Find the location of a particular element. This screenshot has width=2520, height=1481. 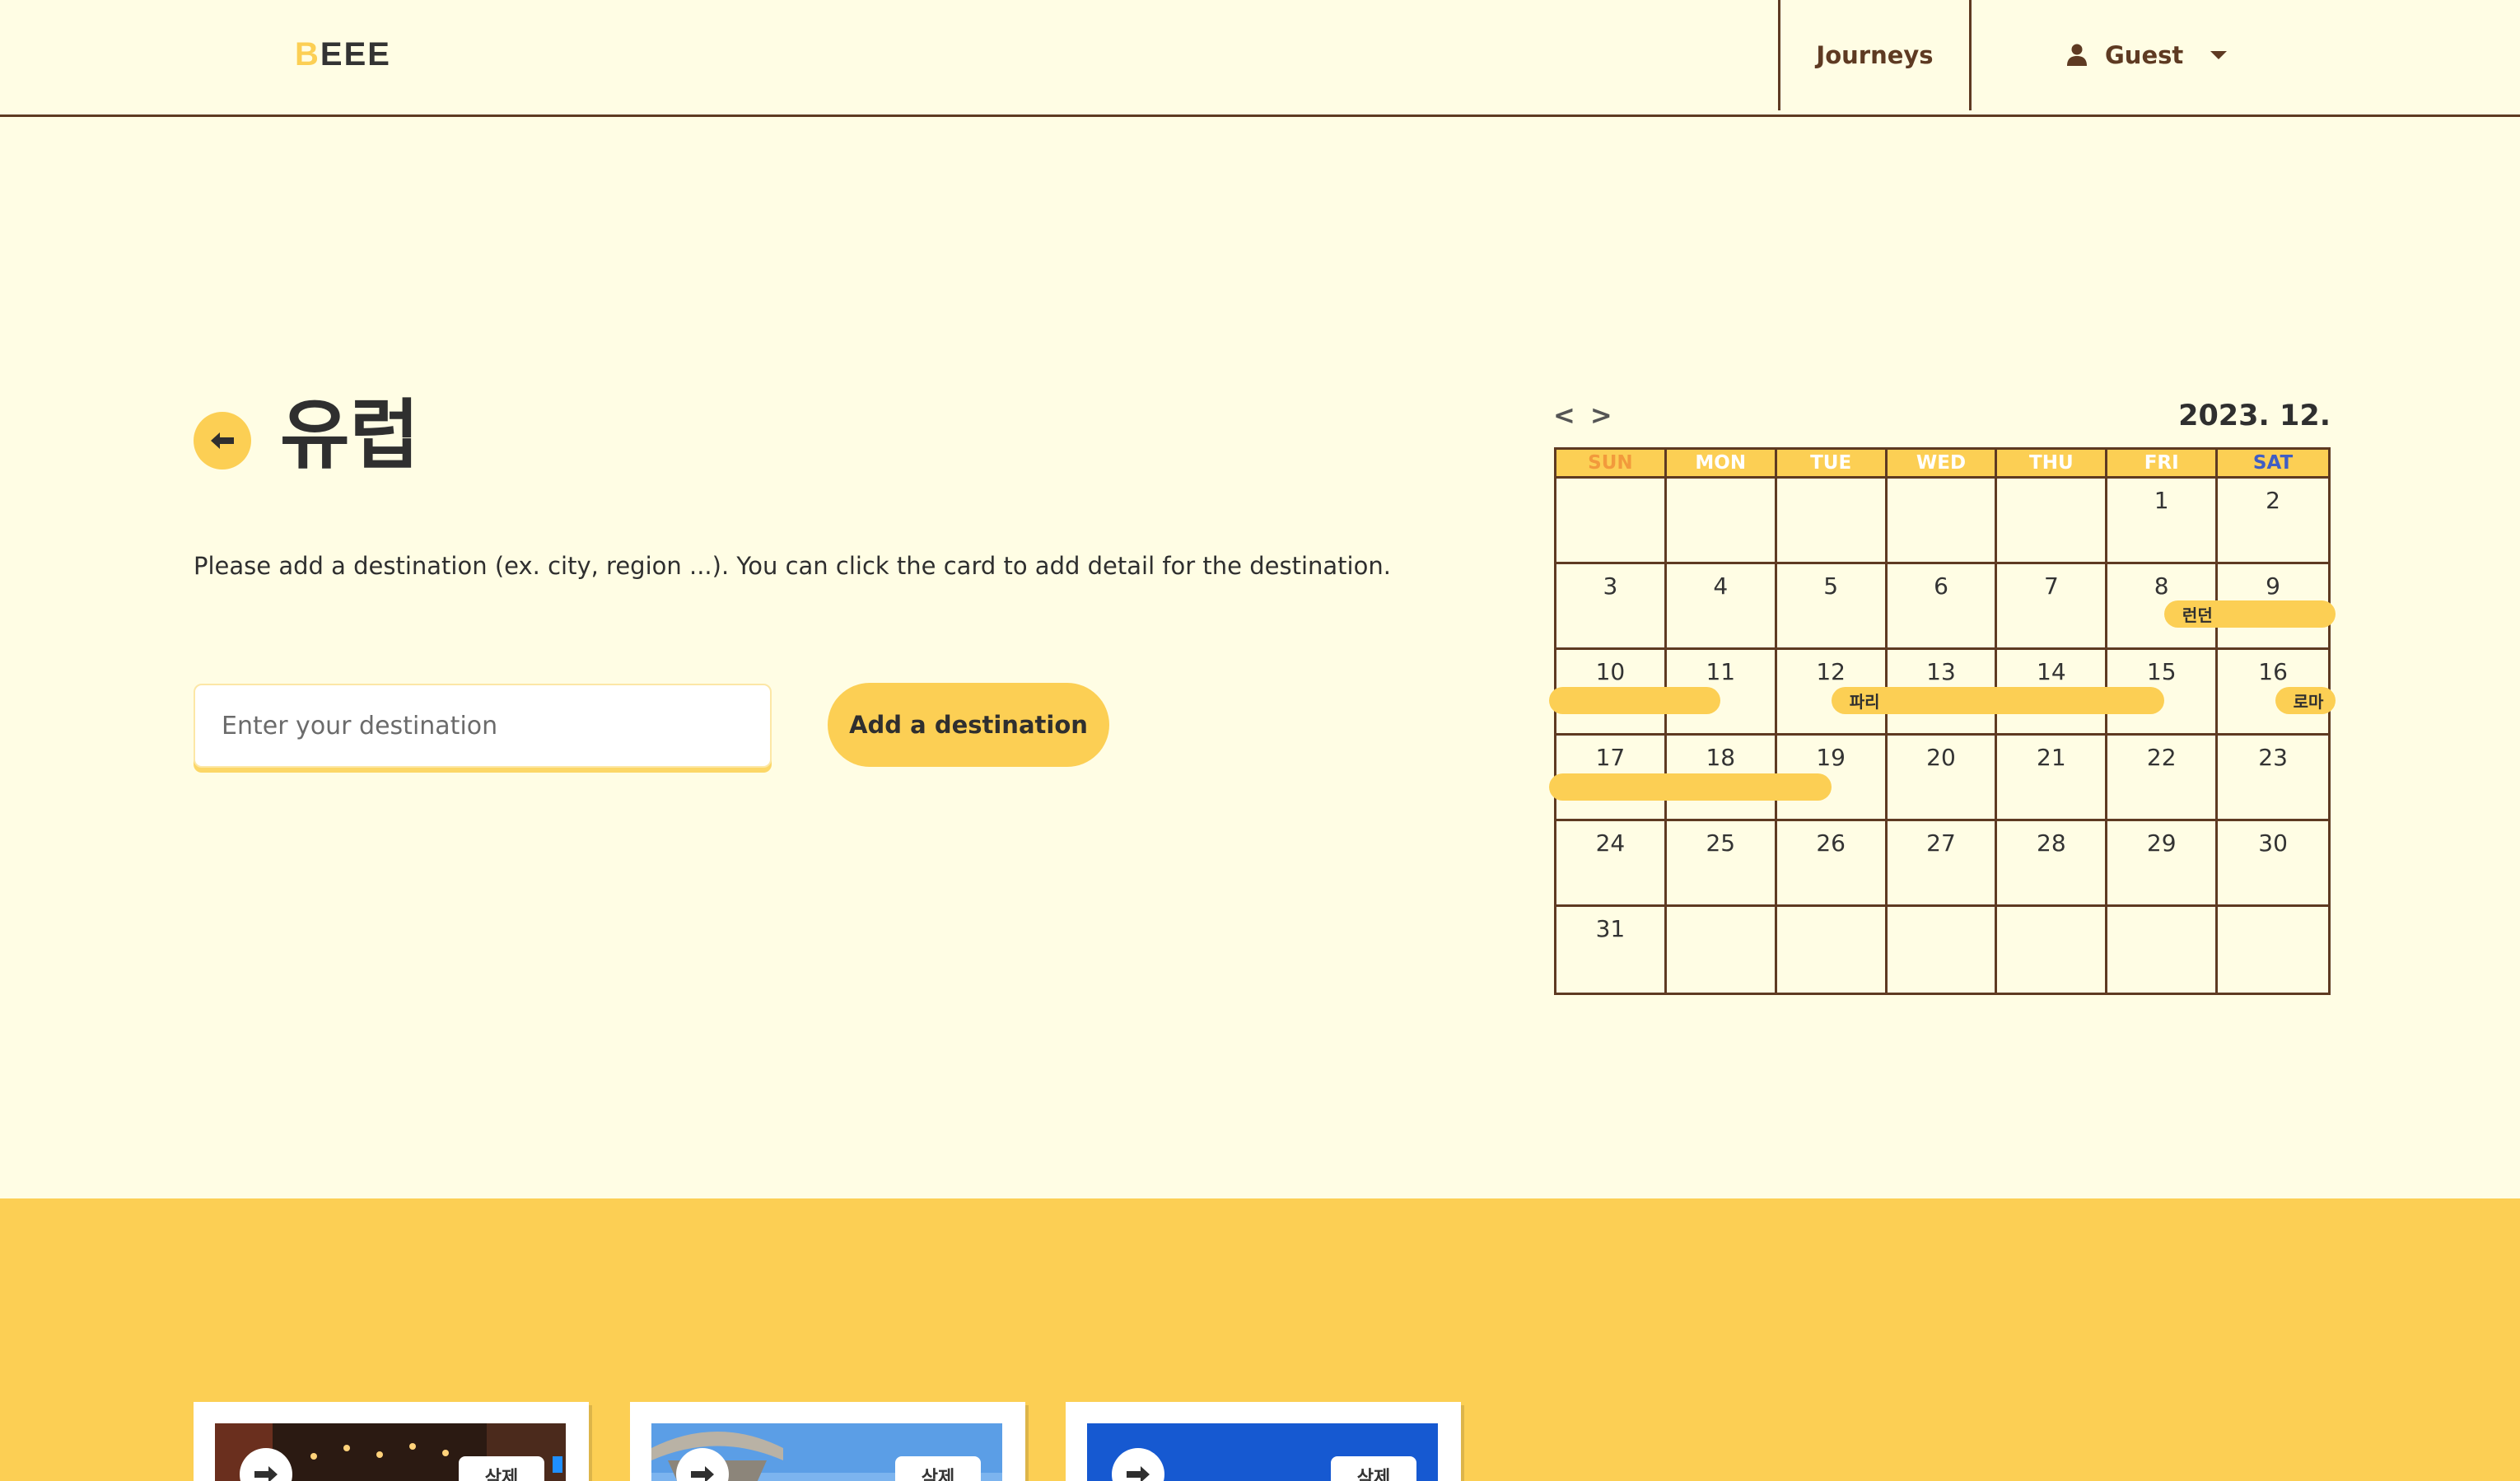

calendar-event-bar: 런던 is located at coordinates (2249, 614).